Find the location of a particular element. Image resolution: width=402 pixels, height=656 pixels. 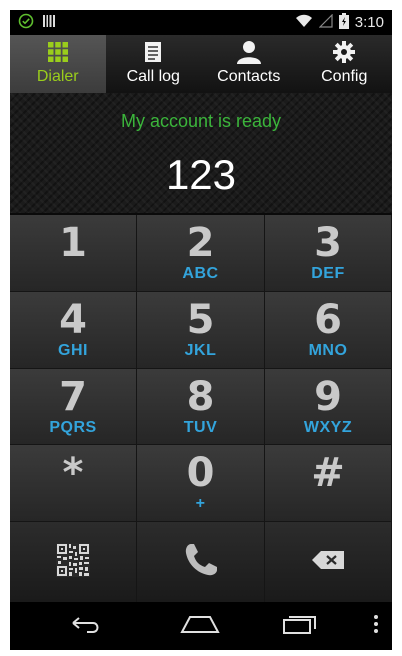

key-star: * is located at coordinates (73, 483).